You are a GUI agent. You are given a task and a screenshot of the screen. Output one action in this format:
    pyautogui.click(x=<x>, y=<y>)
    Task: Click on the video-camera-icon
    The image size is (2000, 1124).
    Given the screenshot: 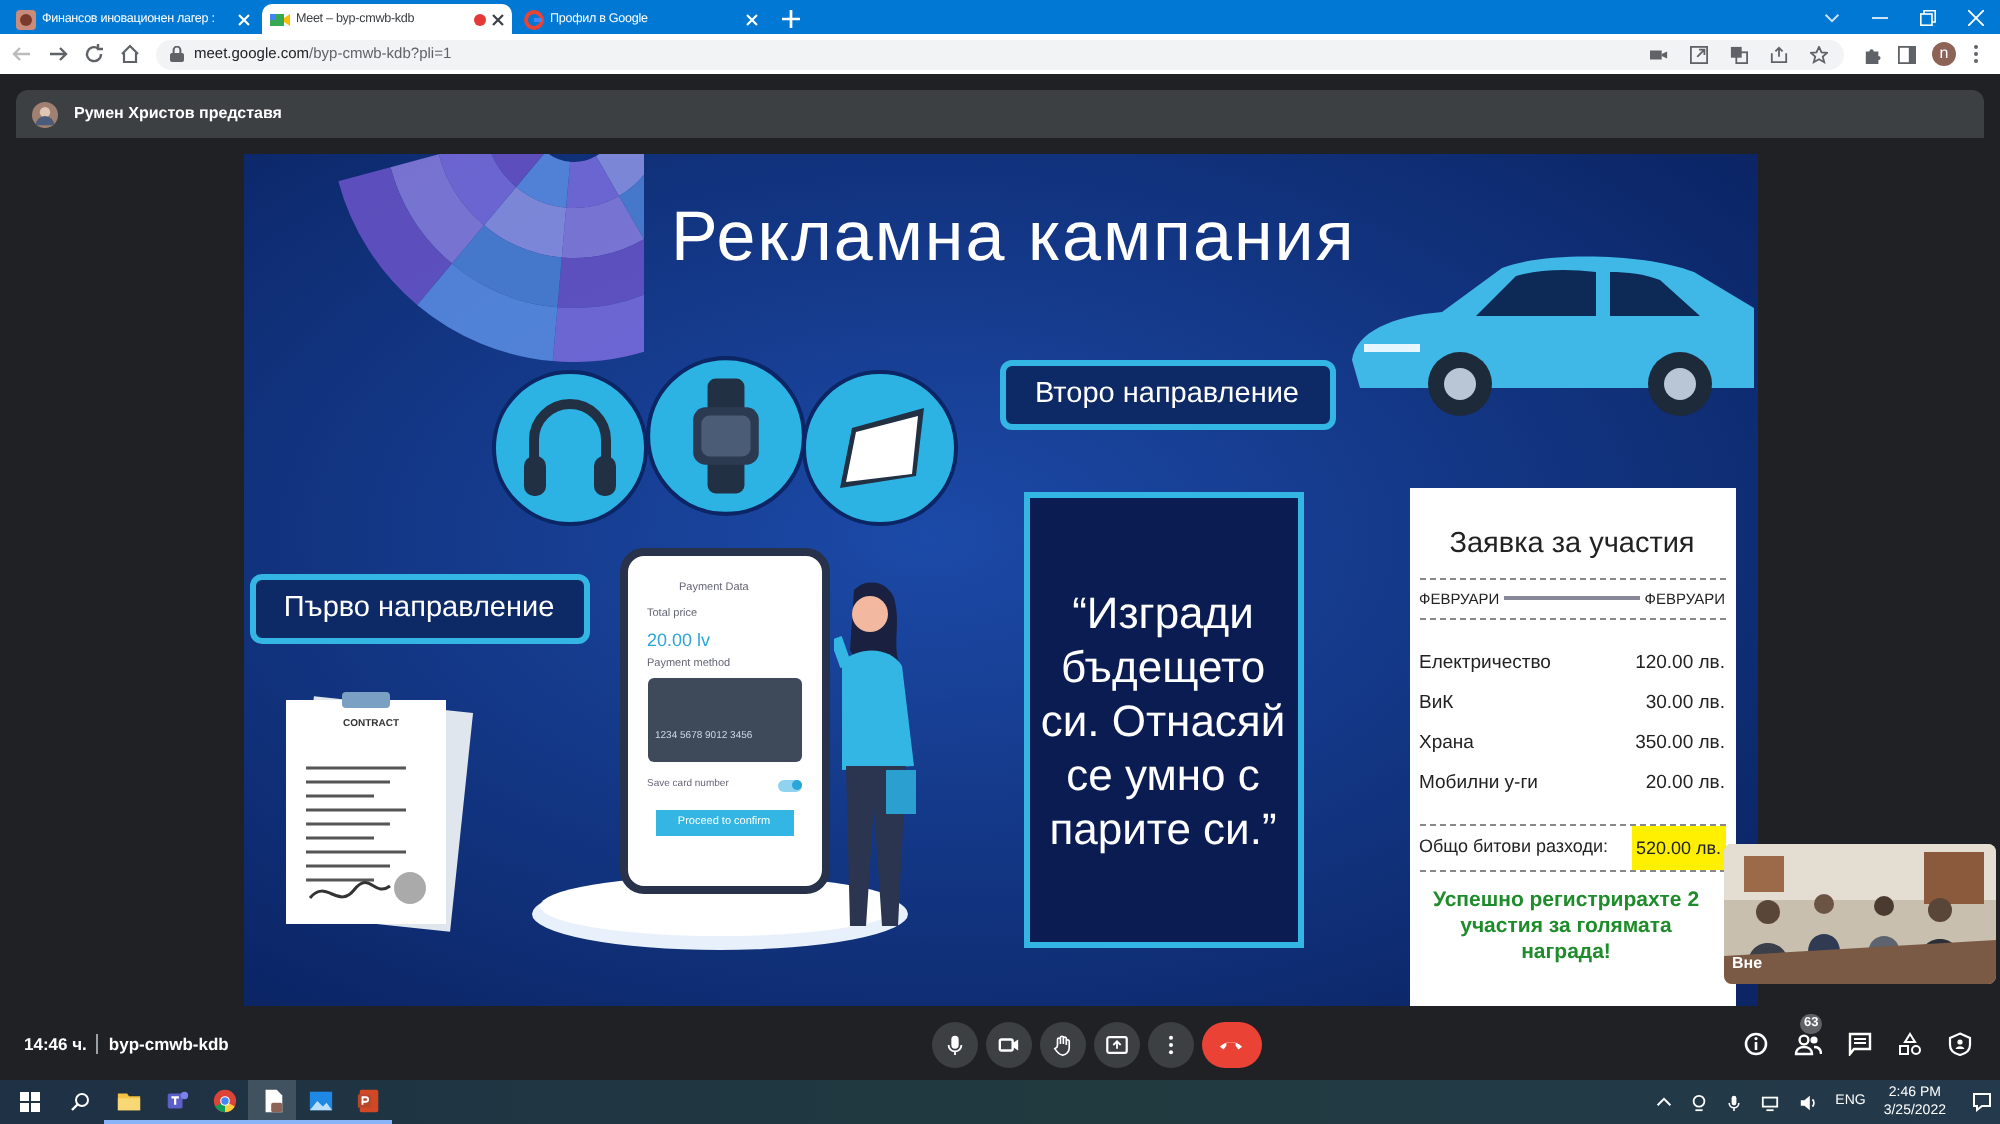 What is the action you would take?
    pyautogui.click(x=280, y=19)
    